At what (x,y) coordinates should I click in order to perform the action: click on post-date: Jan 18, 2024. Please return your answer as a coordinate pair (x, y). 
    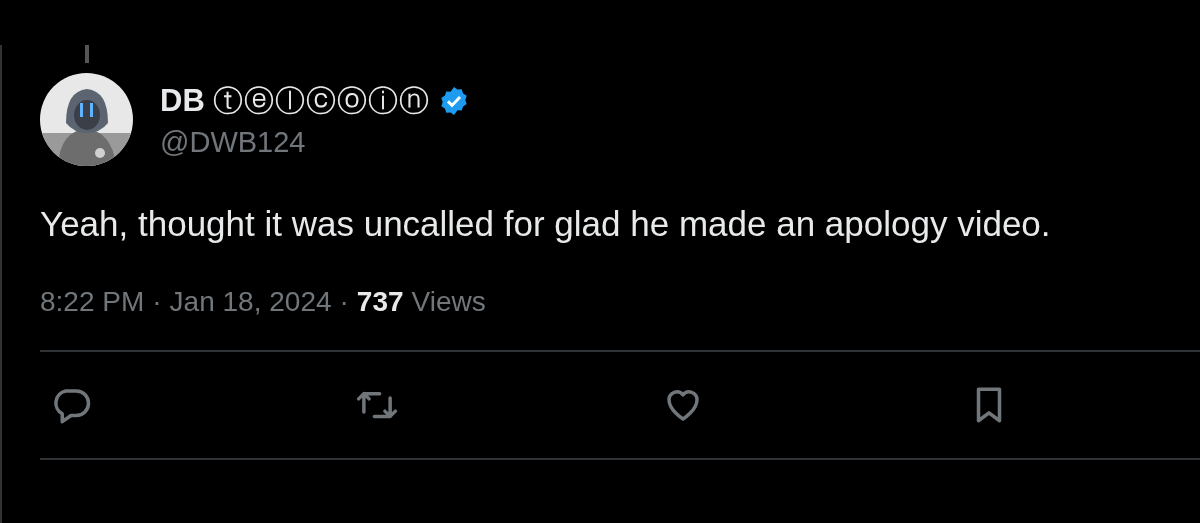
    Looking at the image, I should click on (250, 302).